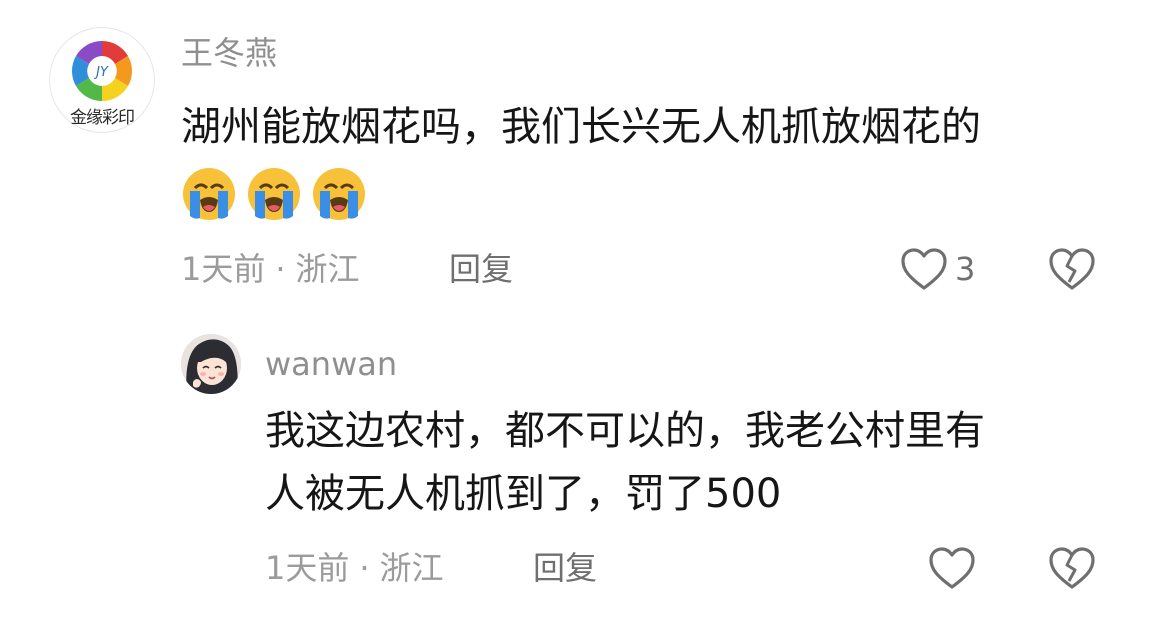 This screenshot has width=1152, height=623. Describe the element at coordinates (327, 269) in the screenshot. I see `comment-location: 浙江` at that location.